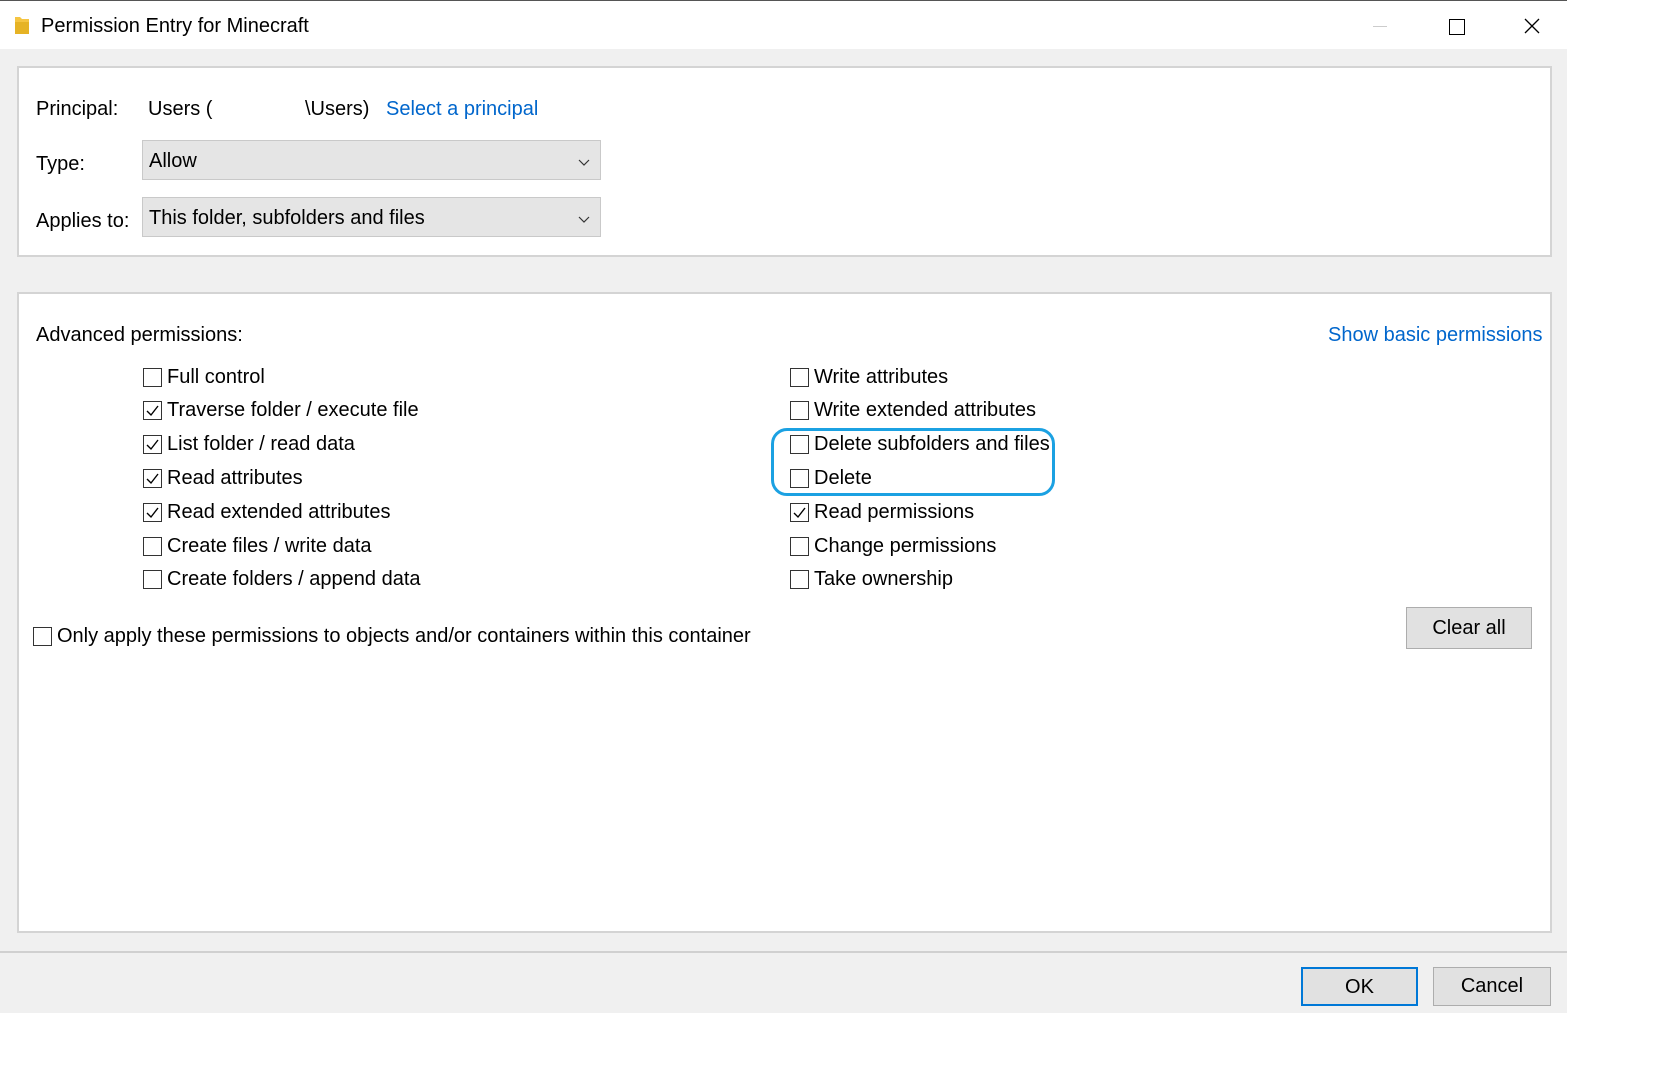 This screenshot has width=1675, height=1080. What do you see at coordinates (1435, 335) in the screenshot?
I see `show-basic-permissions-link: Show basic permissions` at bounding box center [1435, 335].